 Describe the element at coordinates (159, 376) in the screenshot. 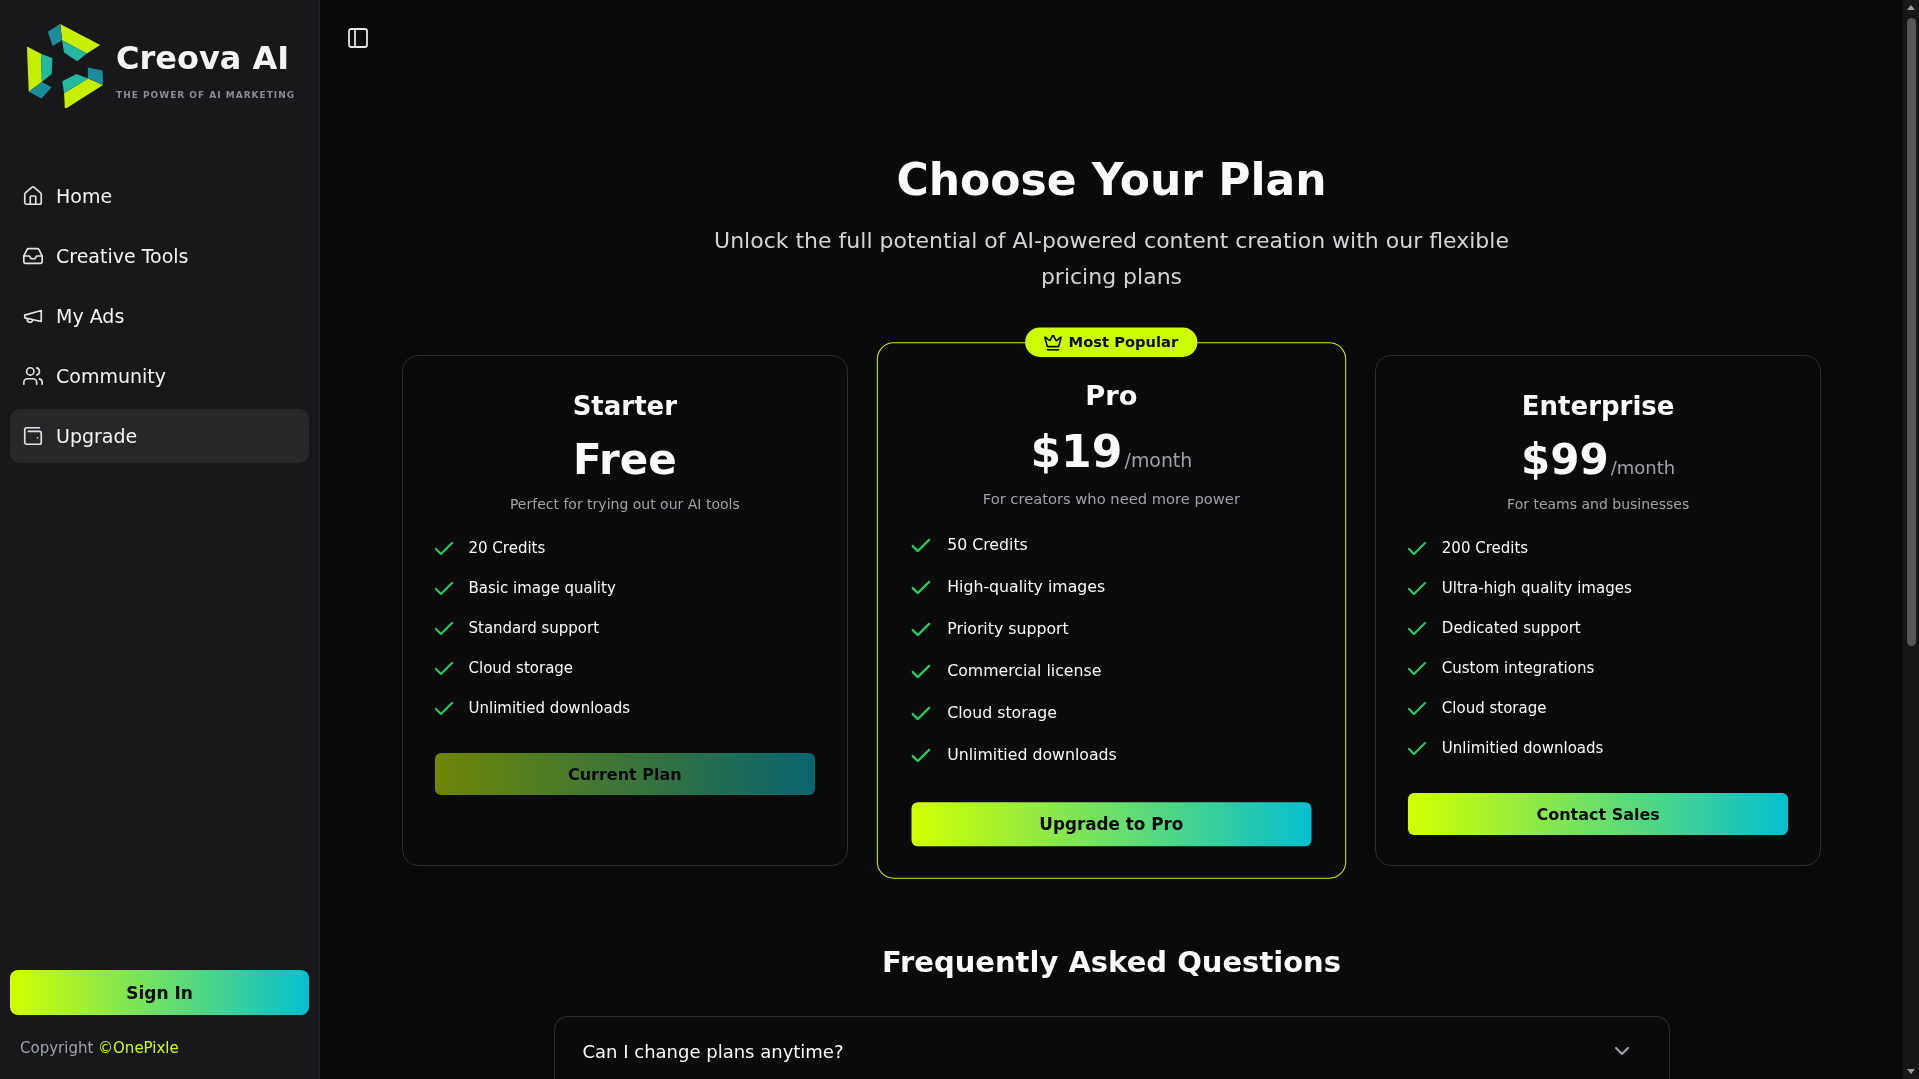

I see `nav-item: Community` at that location.